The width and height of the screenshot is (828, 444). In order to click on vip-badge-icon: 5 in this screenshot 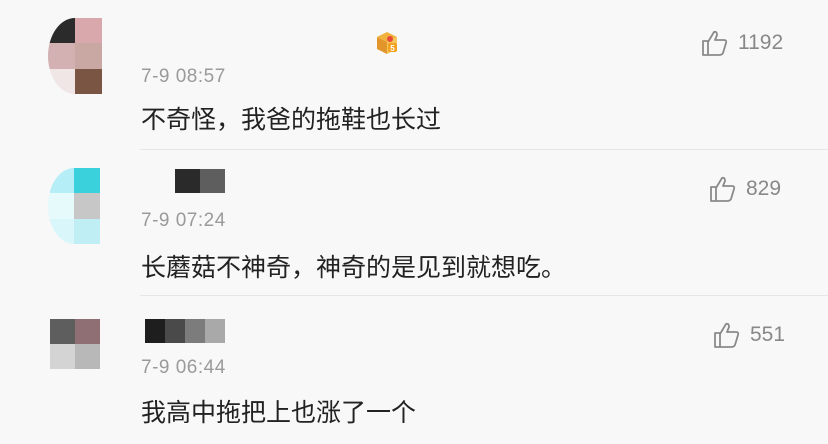, I will do `click(387, 43)`.